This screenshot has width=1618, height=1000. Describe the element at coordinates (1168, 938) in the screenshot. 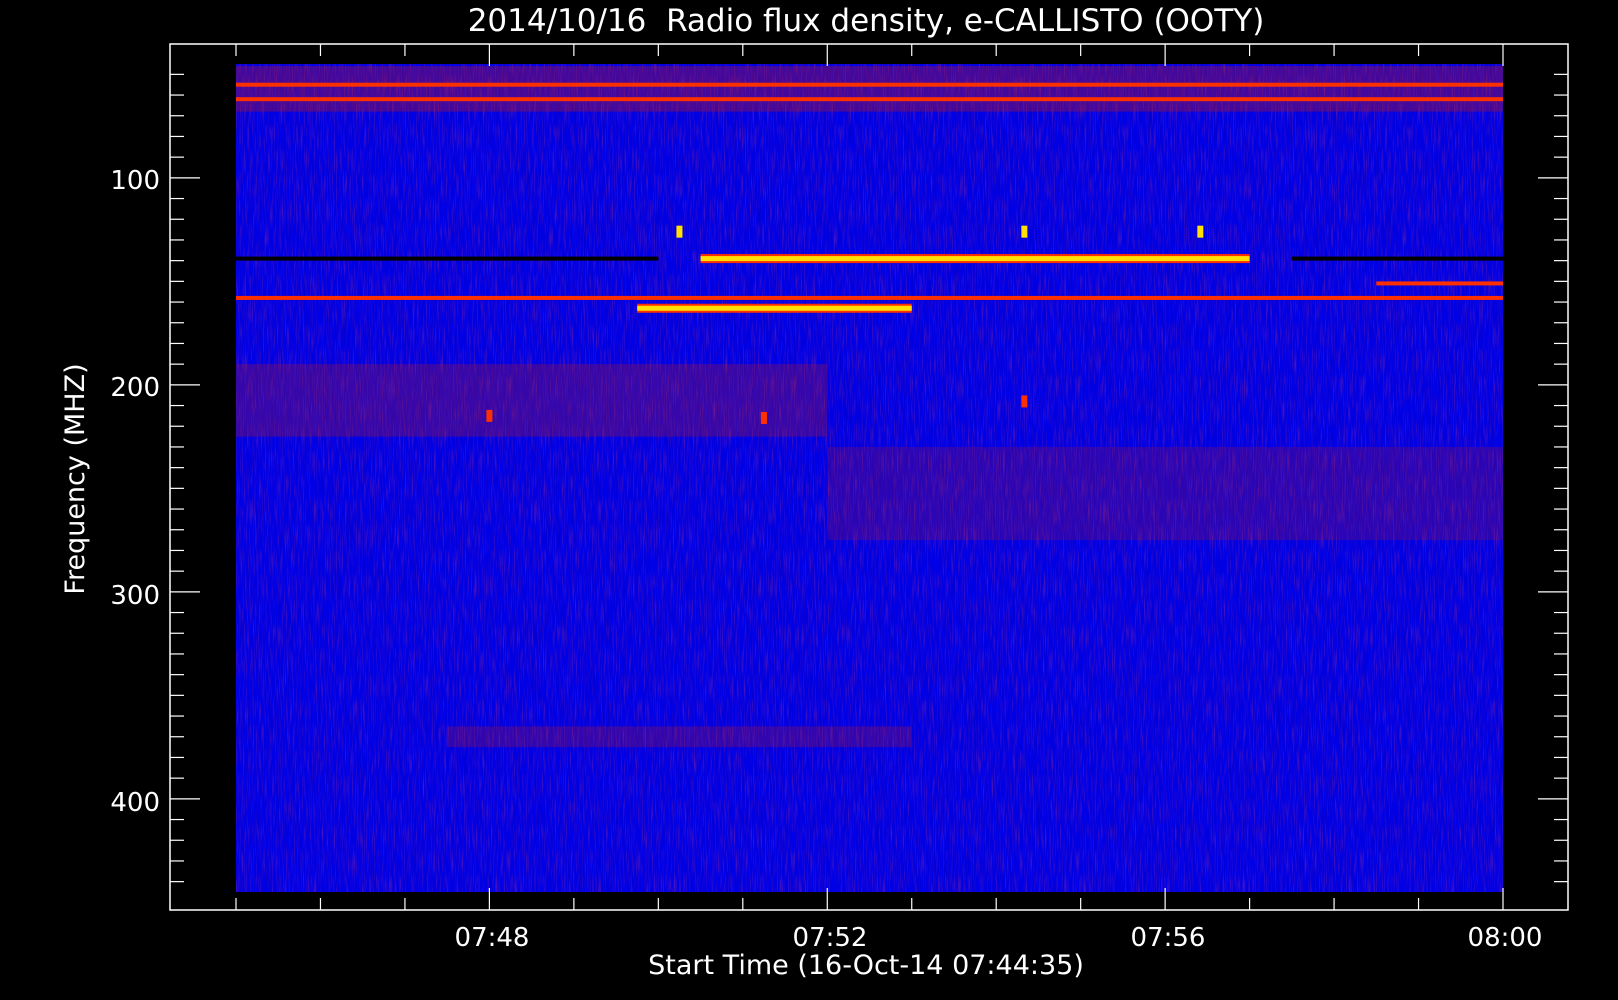

I see `x-tick-label-0756: 07:56` at that location.